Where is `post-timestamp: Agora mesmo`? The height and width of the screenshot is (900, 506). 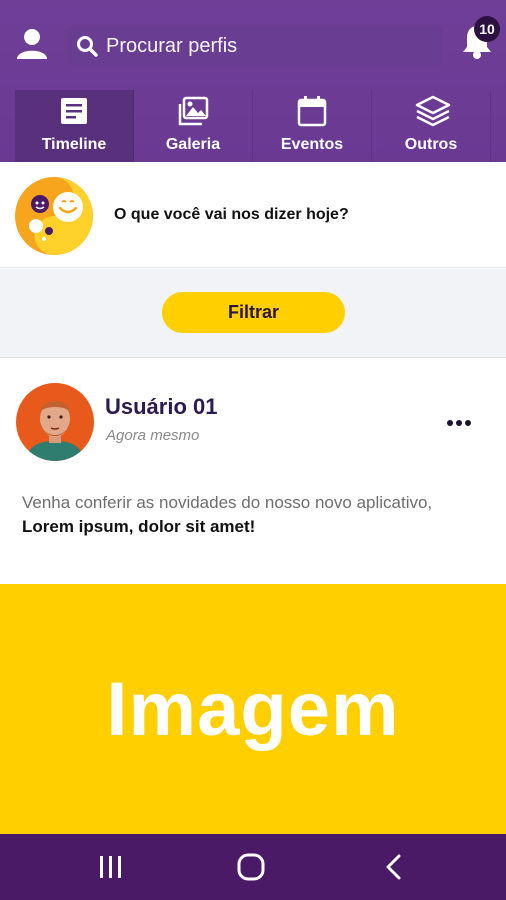
post-timestamp: Agora mesmo is located at coordinates (153, 435).